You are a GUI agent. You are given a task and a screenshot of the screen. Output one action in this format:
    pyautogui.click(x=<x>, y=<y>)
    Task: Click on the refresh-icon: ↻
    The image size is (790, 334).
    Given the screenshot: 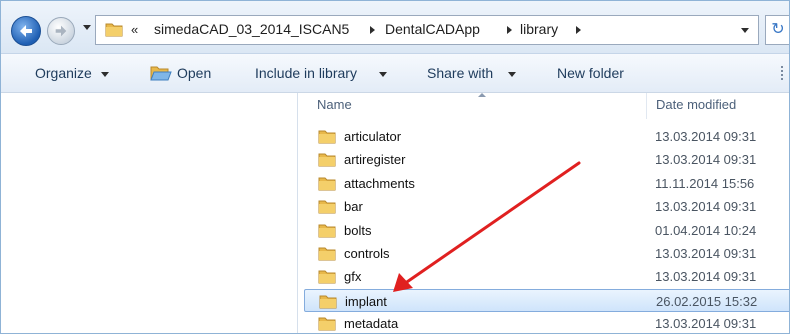 What is the action you would take?
    pyautogui.click(x=778, y=29)
    